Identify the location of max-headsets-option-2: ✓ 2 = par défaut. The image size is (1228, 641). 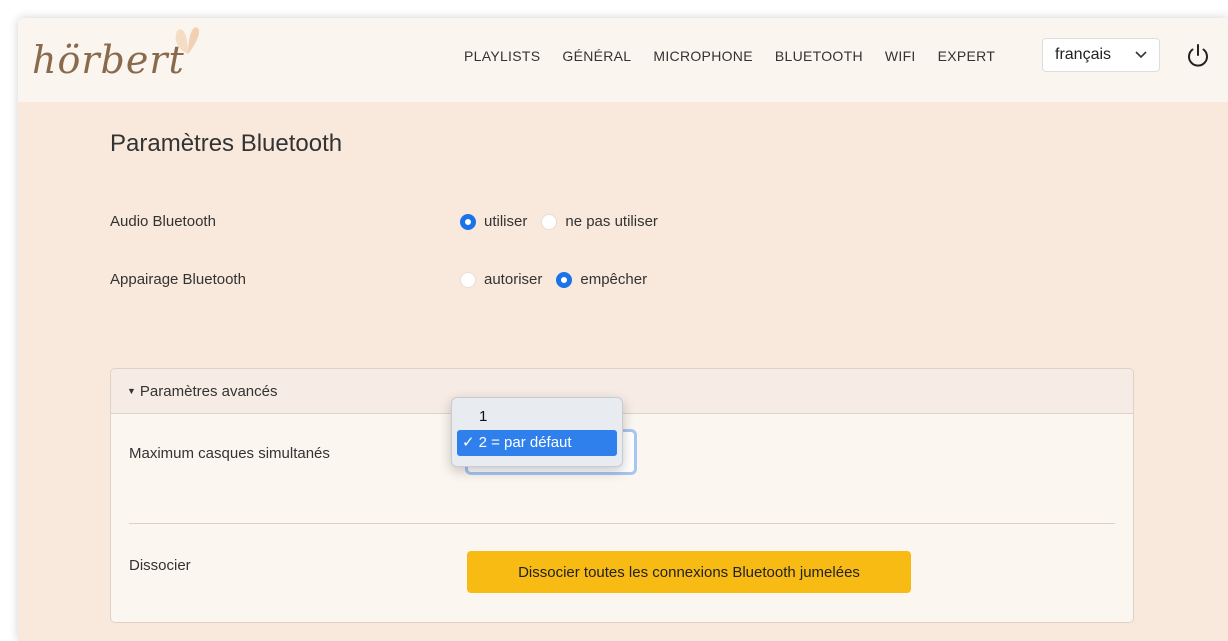
(537, 443).